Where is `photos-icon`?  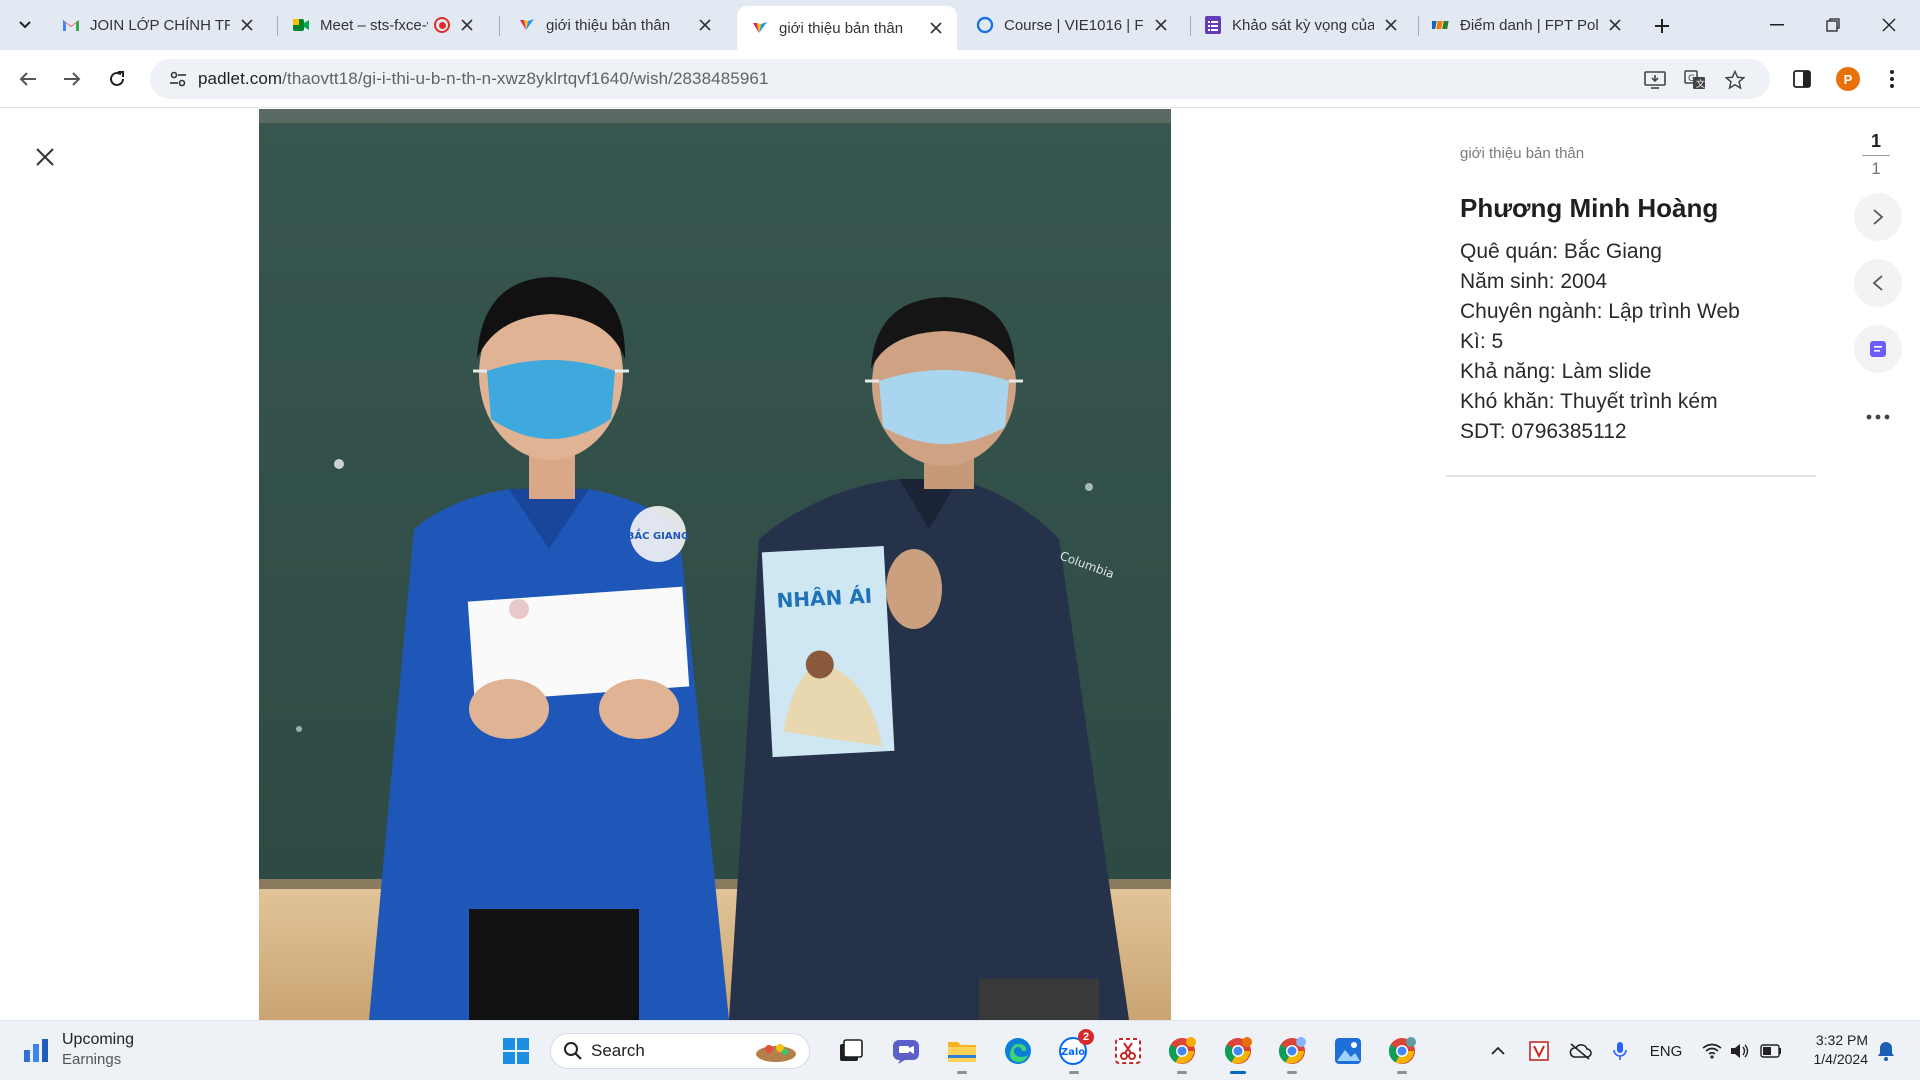 photos-icon is located at coordinates (1348, 1051).